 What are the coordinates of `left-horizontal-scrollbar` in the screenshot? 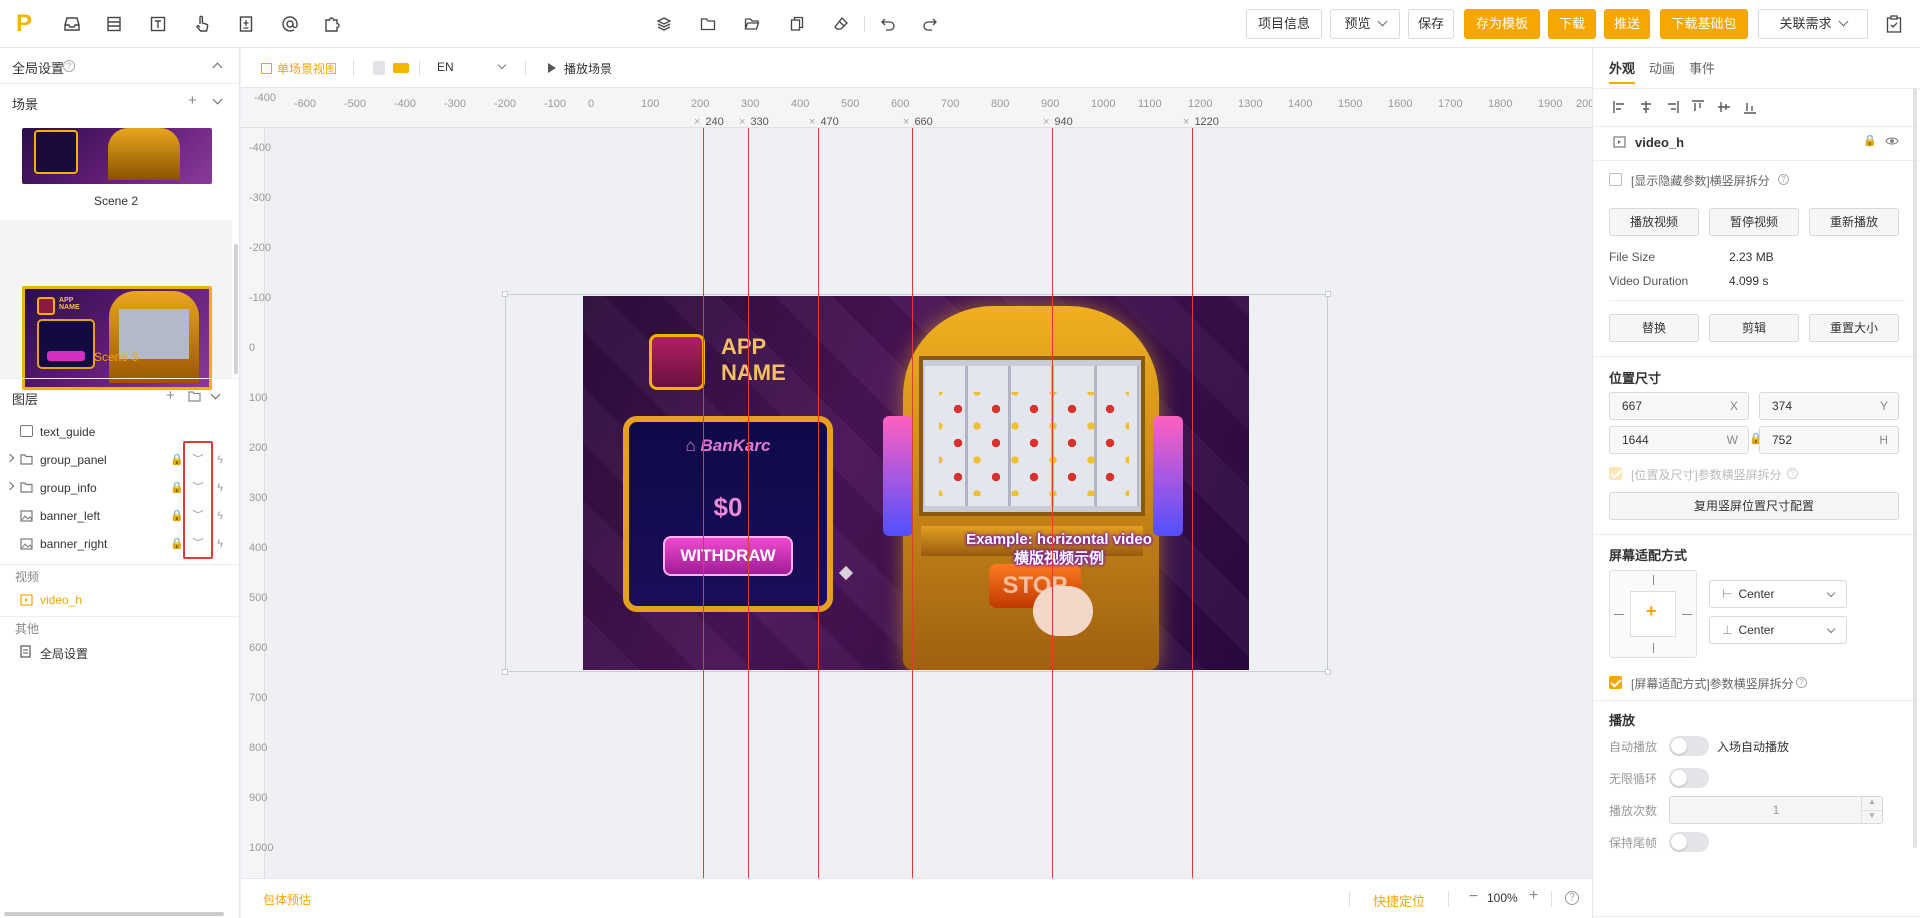 It's located at (114, 914).